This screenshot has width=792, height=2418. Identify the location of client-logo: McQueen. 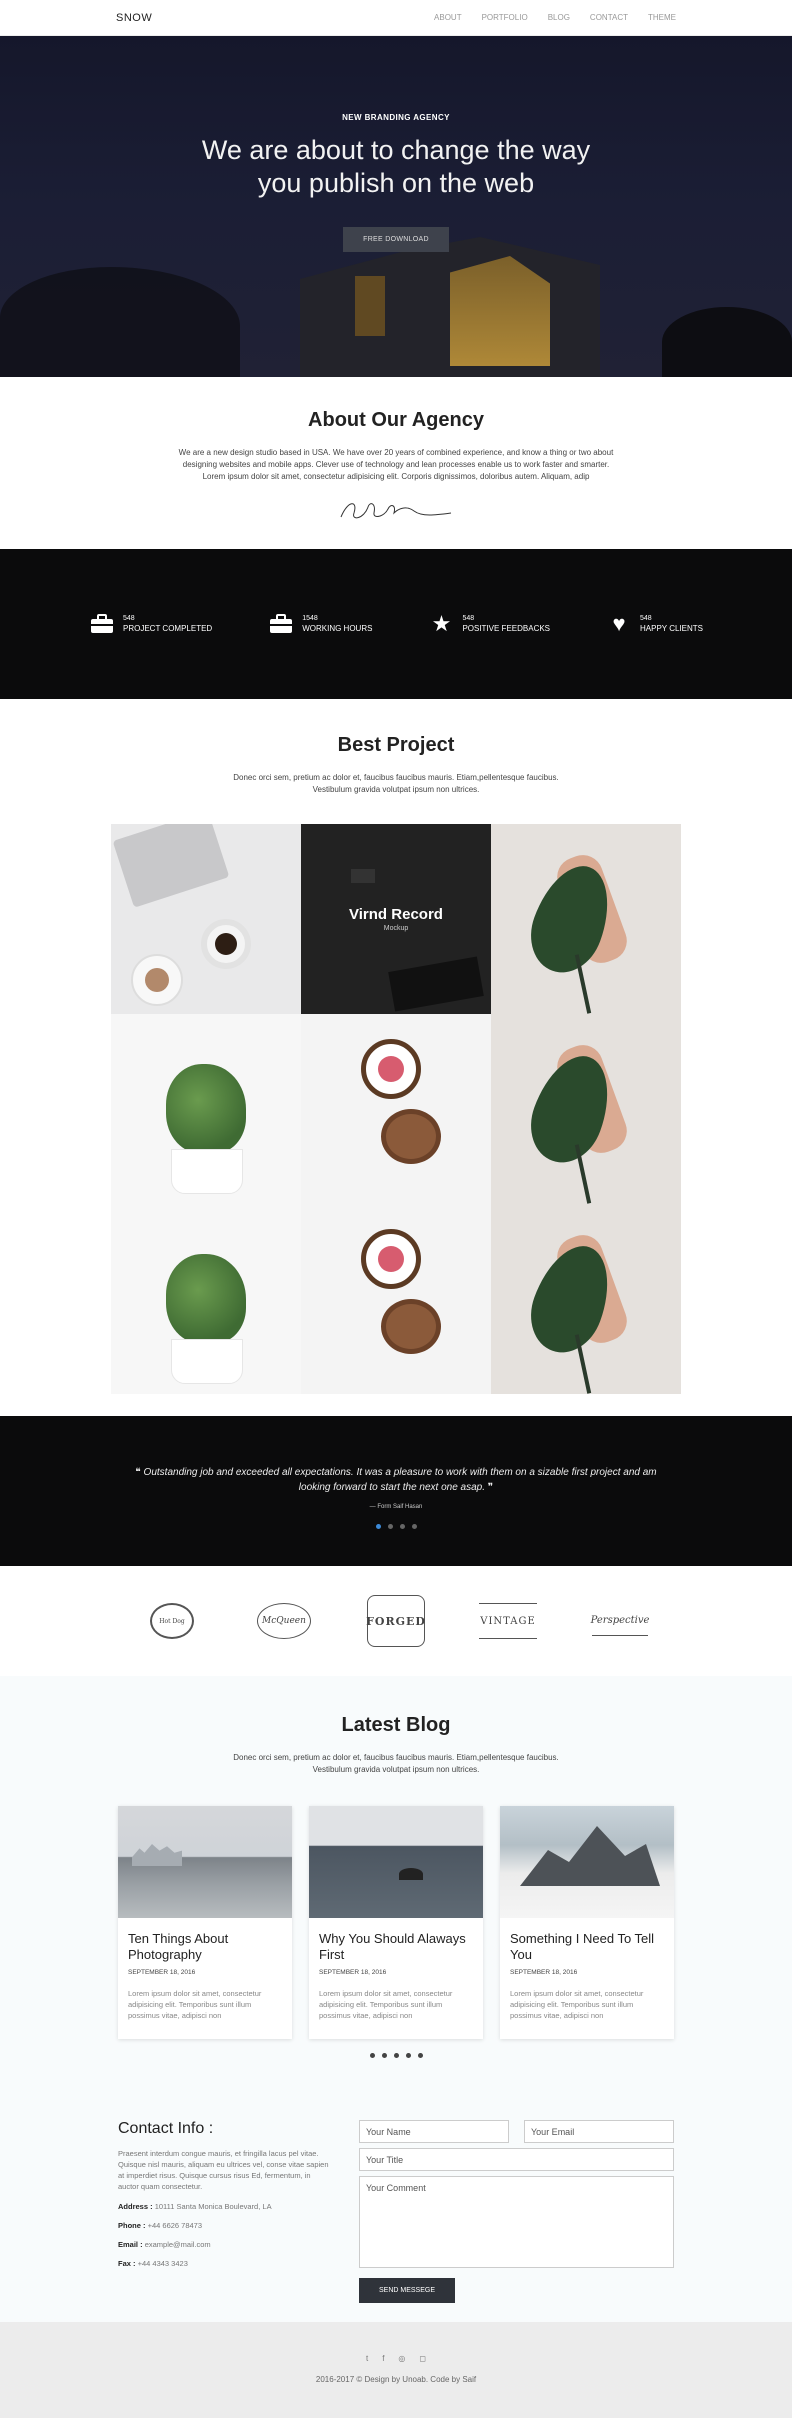
(284, 1621).